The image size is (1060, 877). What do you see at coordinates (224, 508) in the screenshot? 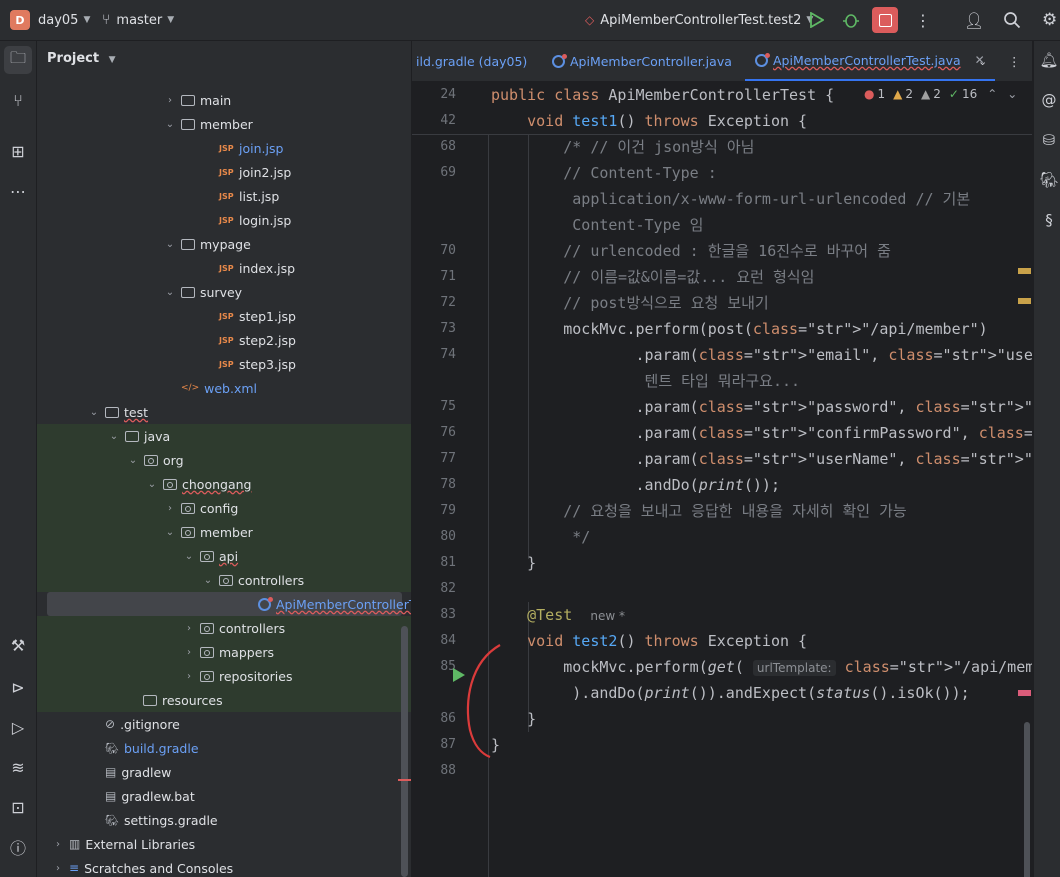
I see `tree-row: › config` at bounding box center [224, 508].